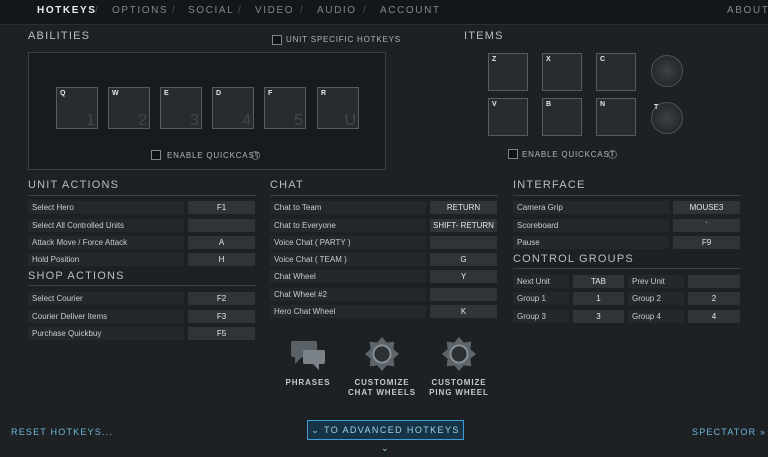  Describe the element at coordinates (211, 10) in the screenshot. I see `tab-social: SOCIAL` at that location.